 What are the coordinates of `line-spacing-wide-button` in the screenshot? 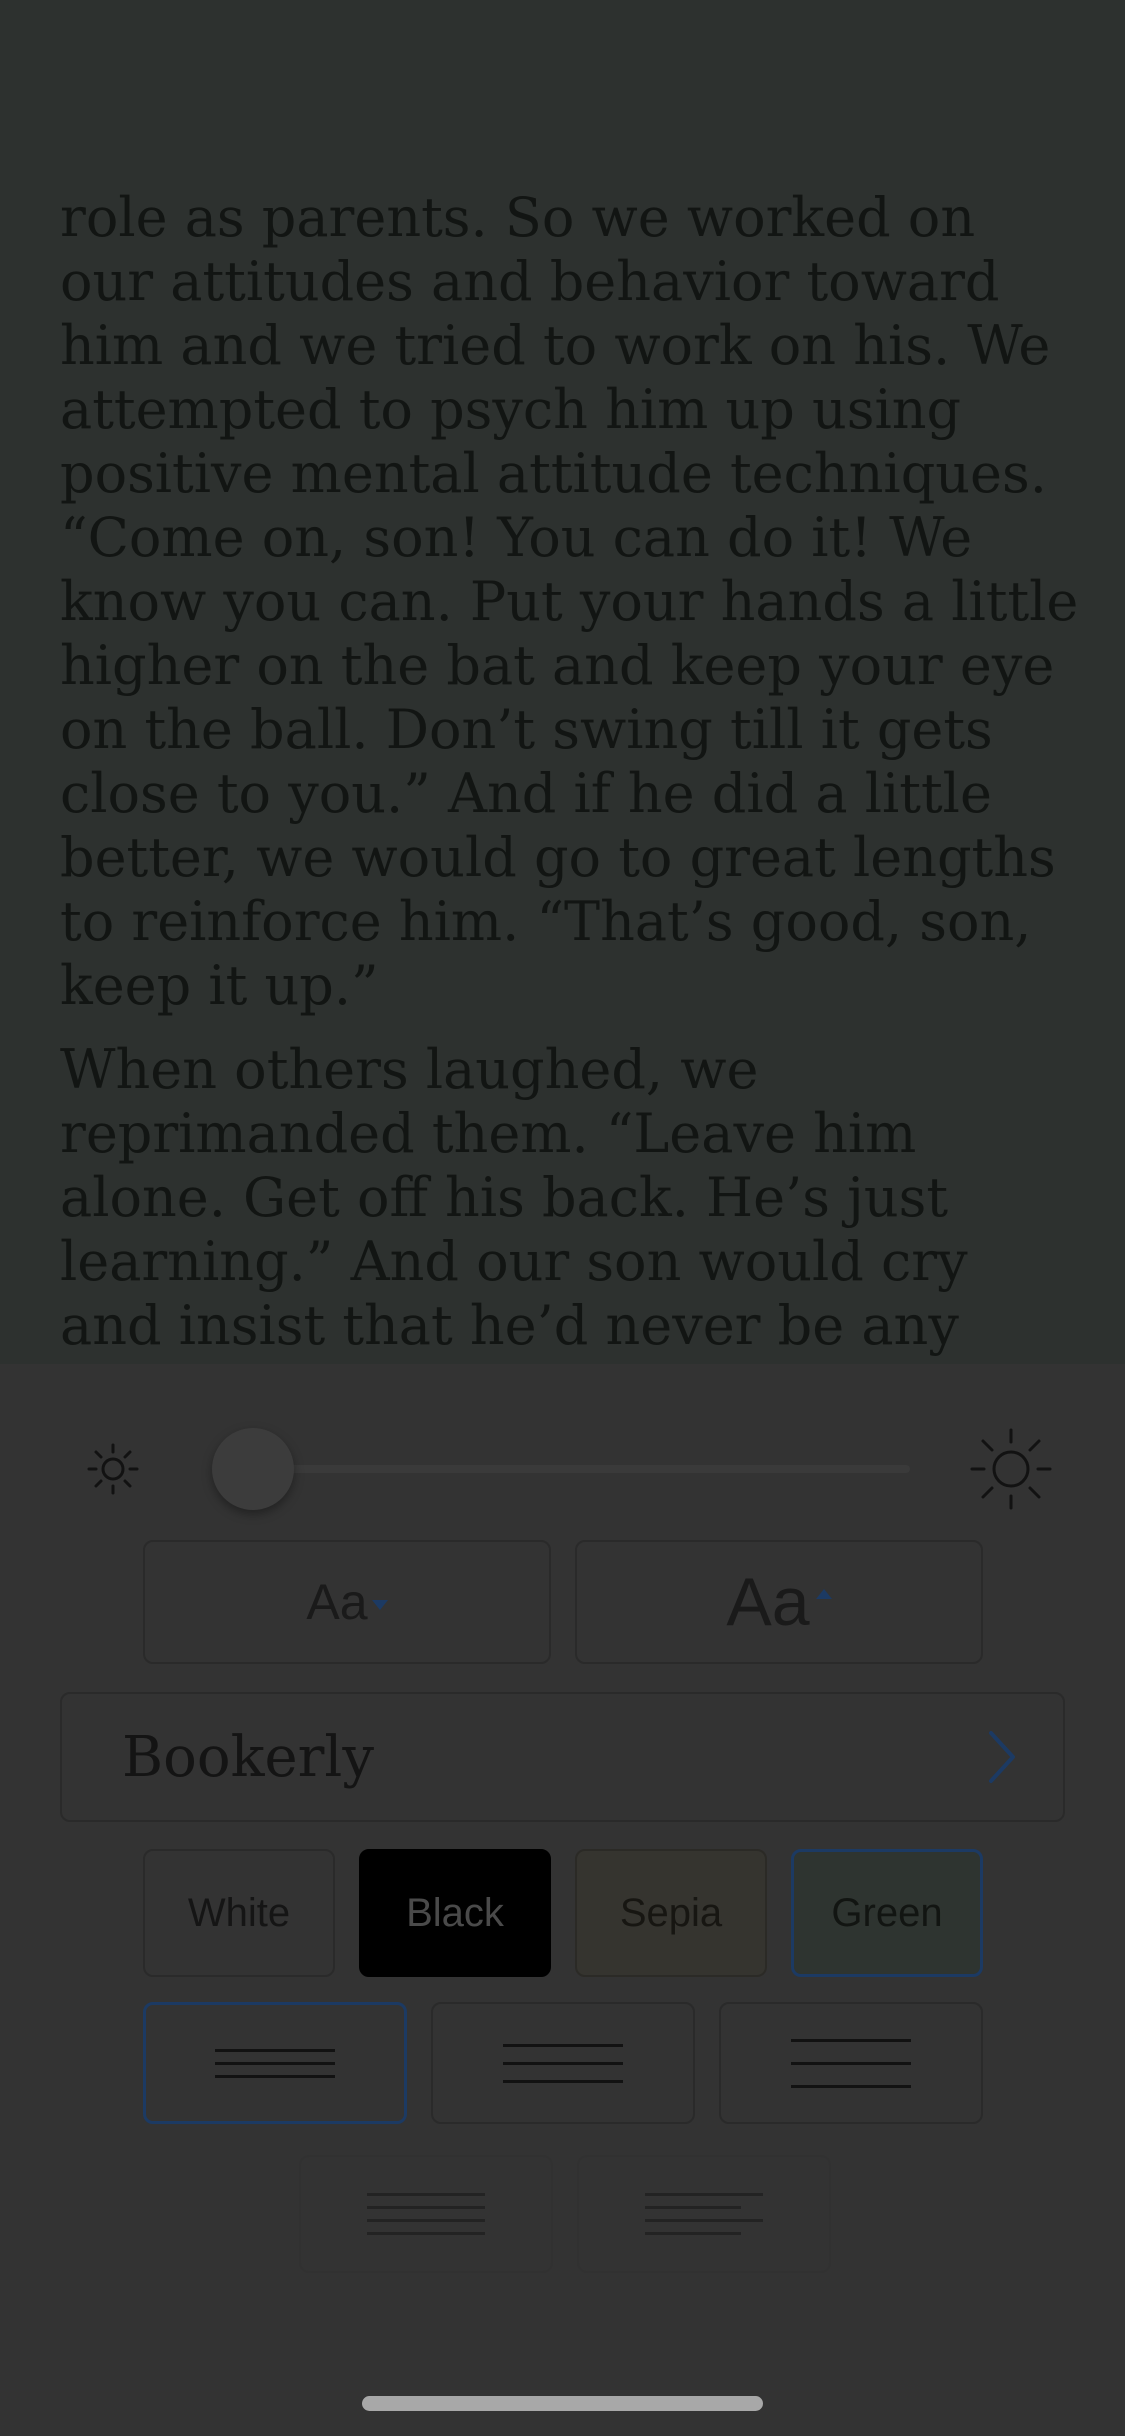 It's located at (851, 2063).